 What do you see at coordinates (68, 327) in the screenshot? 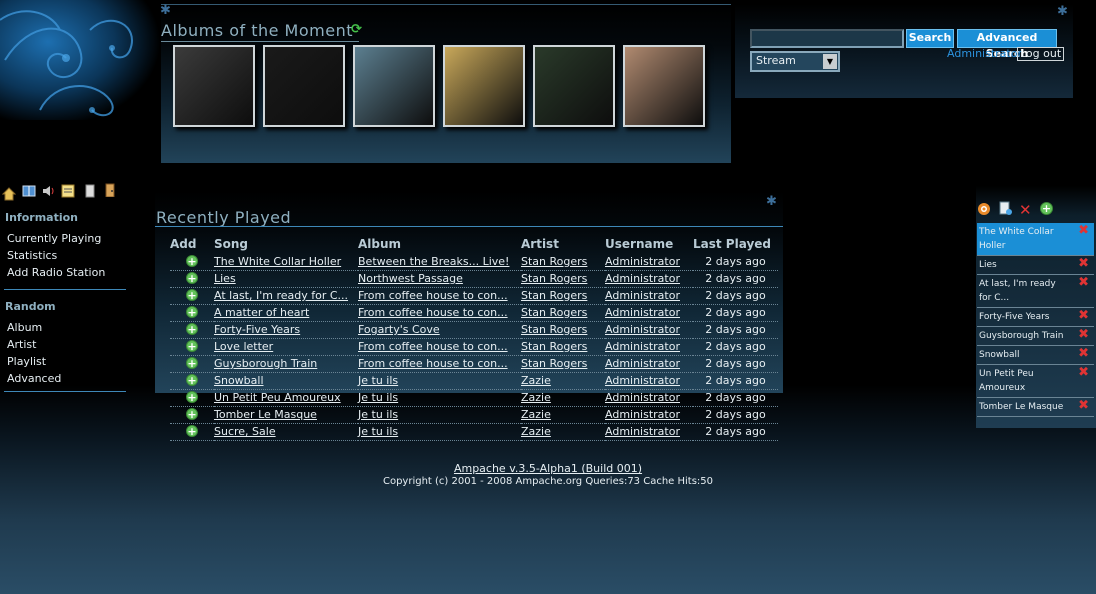
I see `sidebar-item-random-album: Album` at bounding box center [68, 327].